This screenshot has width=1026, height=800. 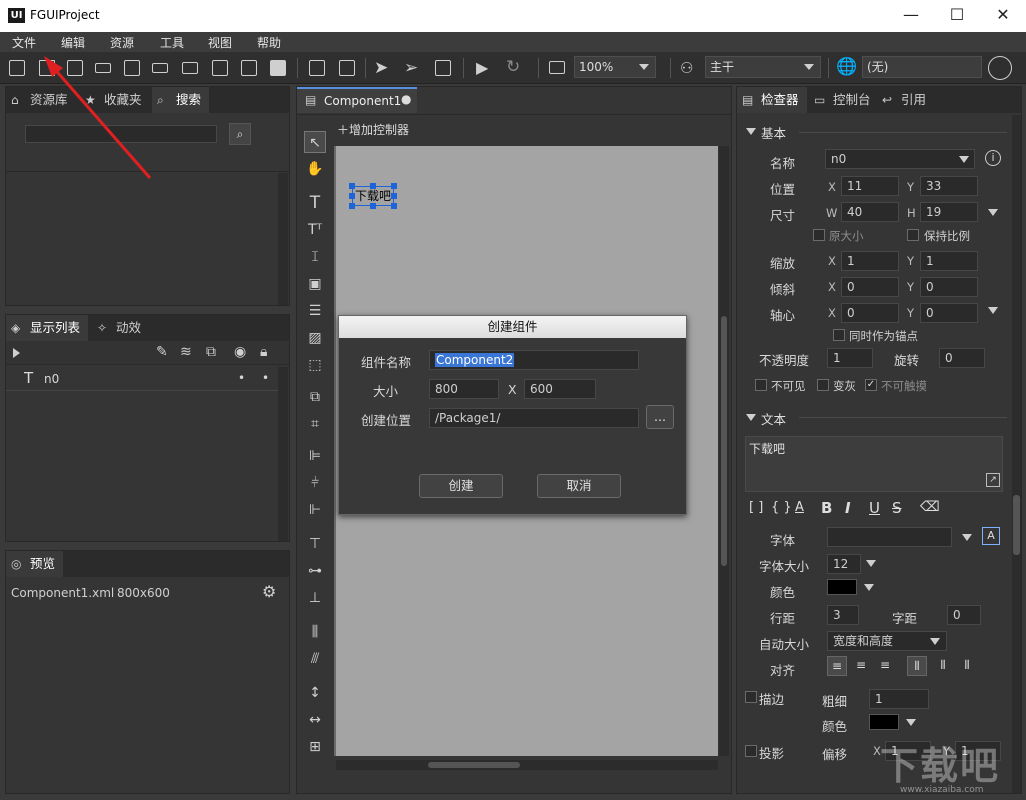 What do you see at coordinates (949, 287) in the screenshot?
I see `skew-y-input: 0` at bounding box center [949, 287].